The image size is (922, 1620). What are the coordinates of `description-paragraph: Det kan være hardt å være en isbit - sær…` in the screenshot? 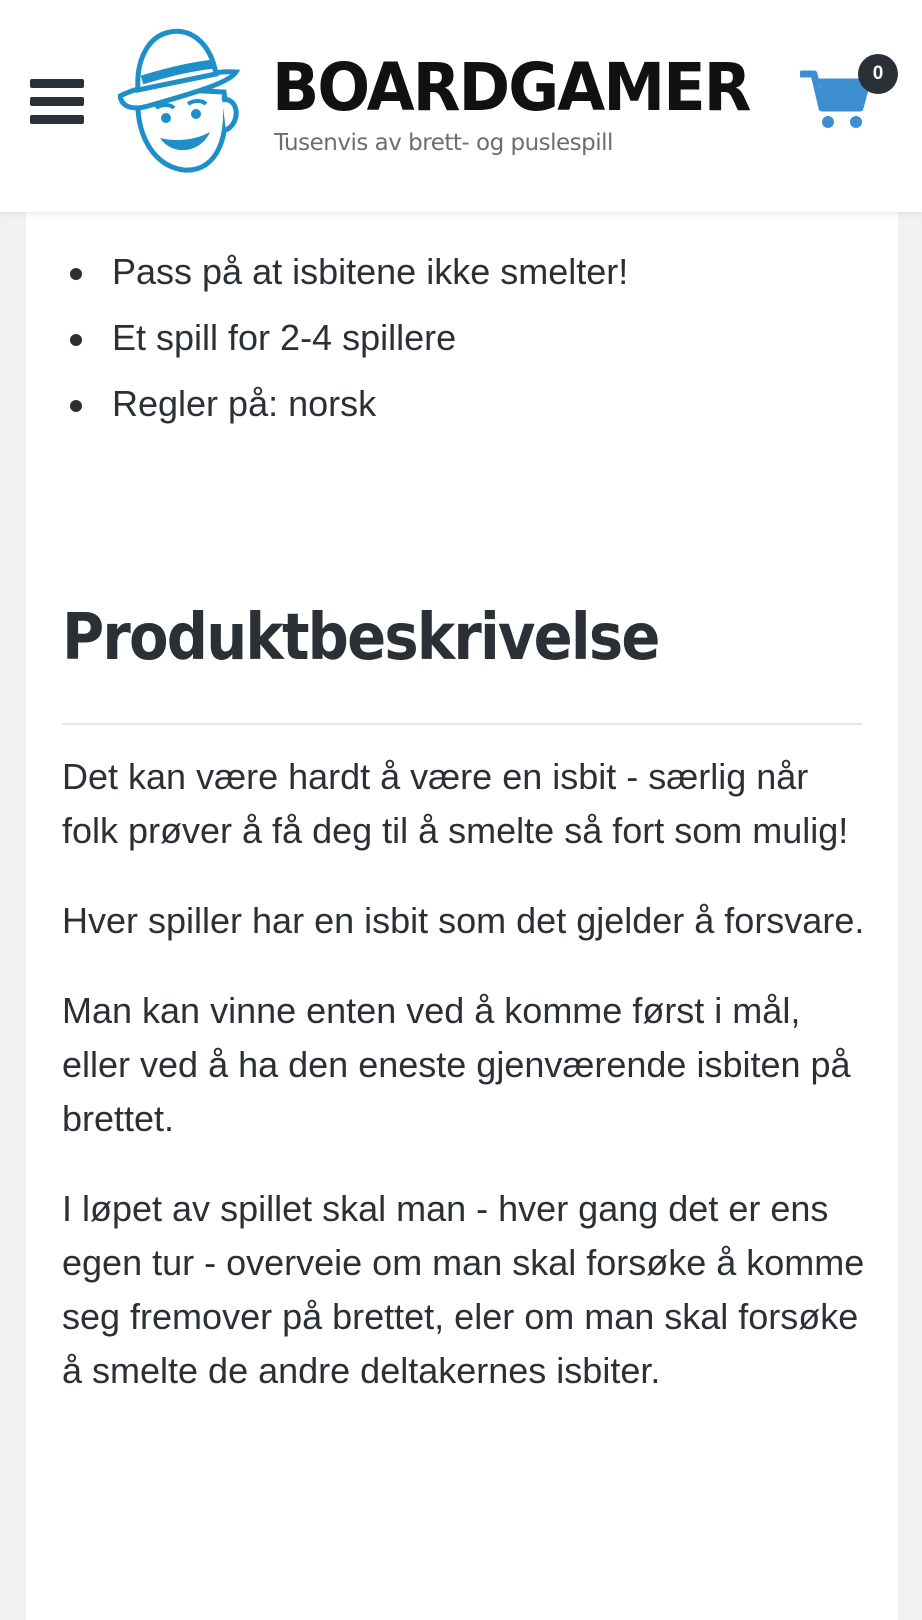 It's located at (455, 803).